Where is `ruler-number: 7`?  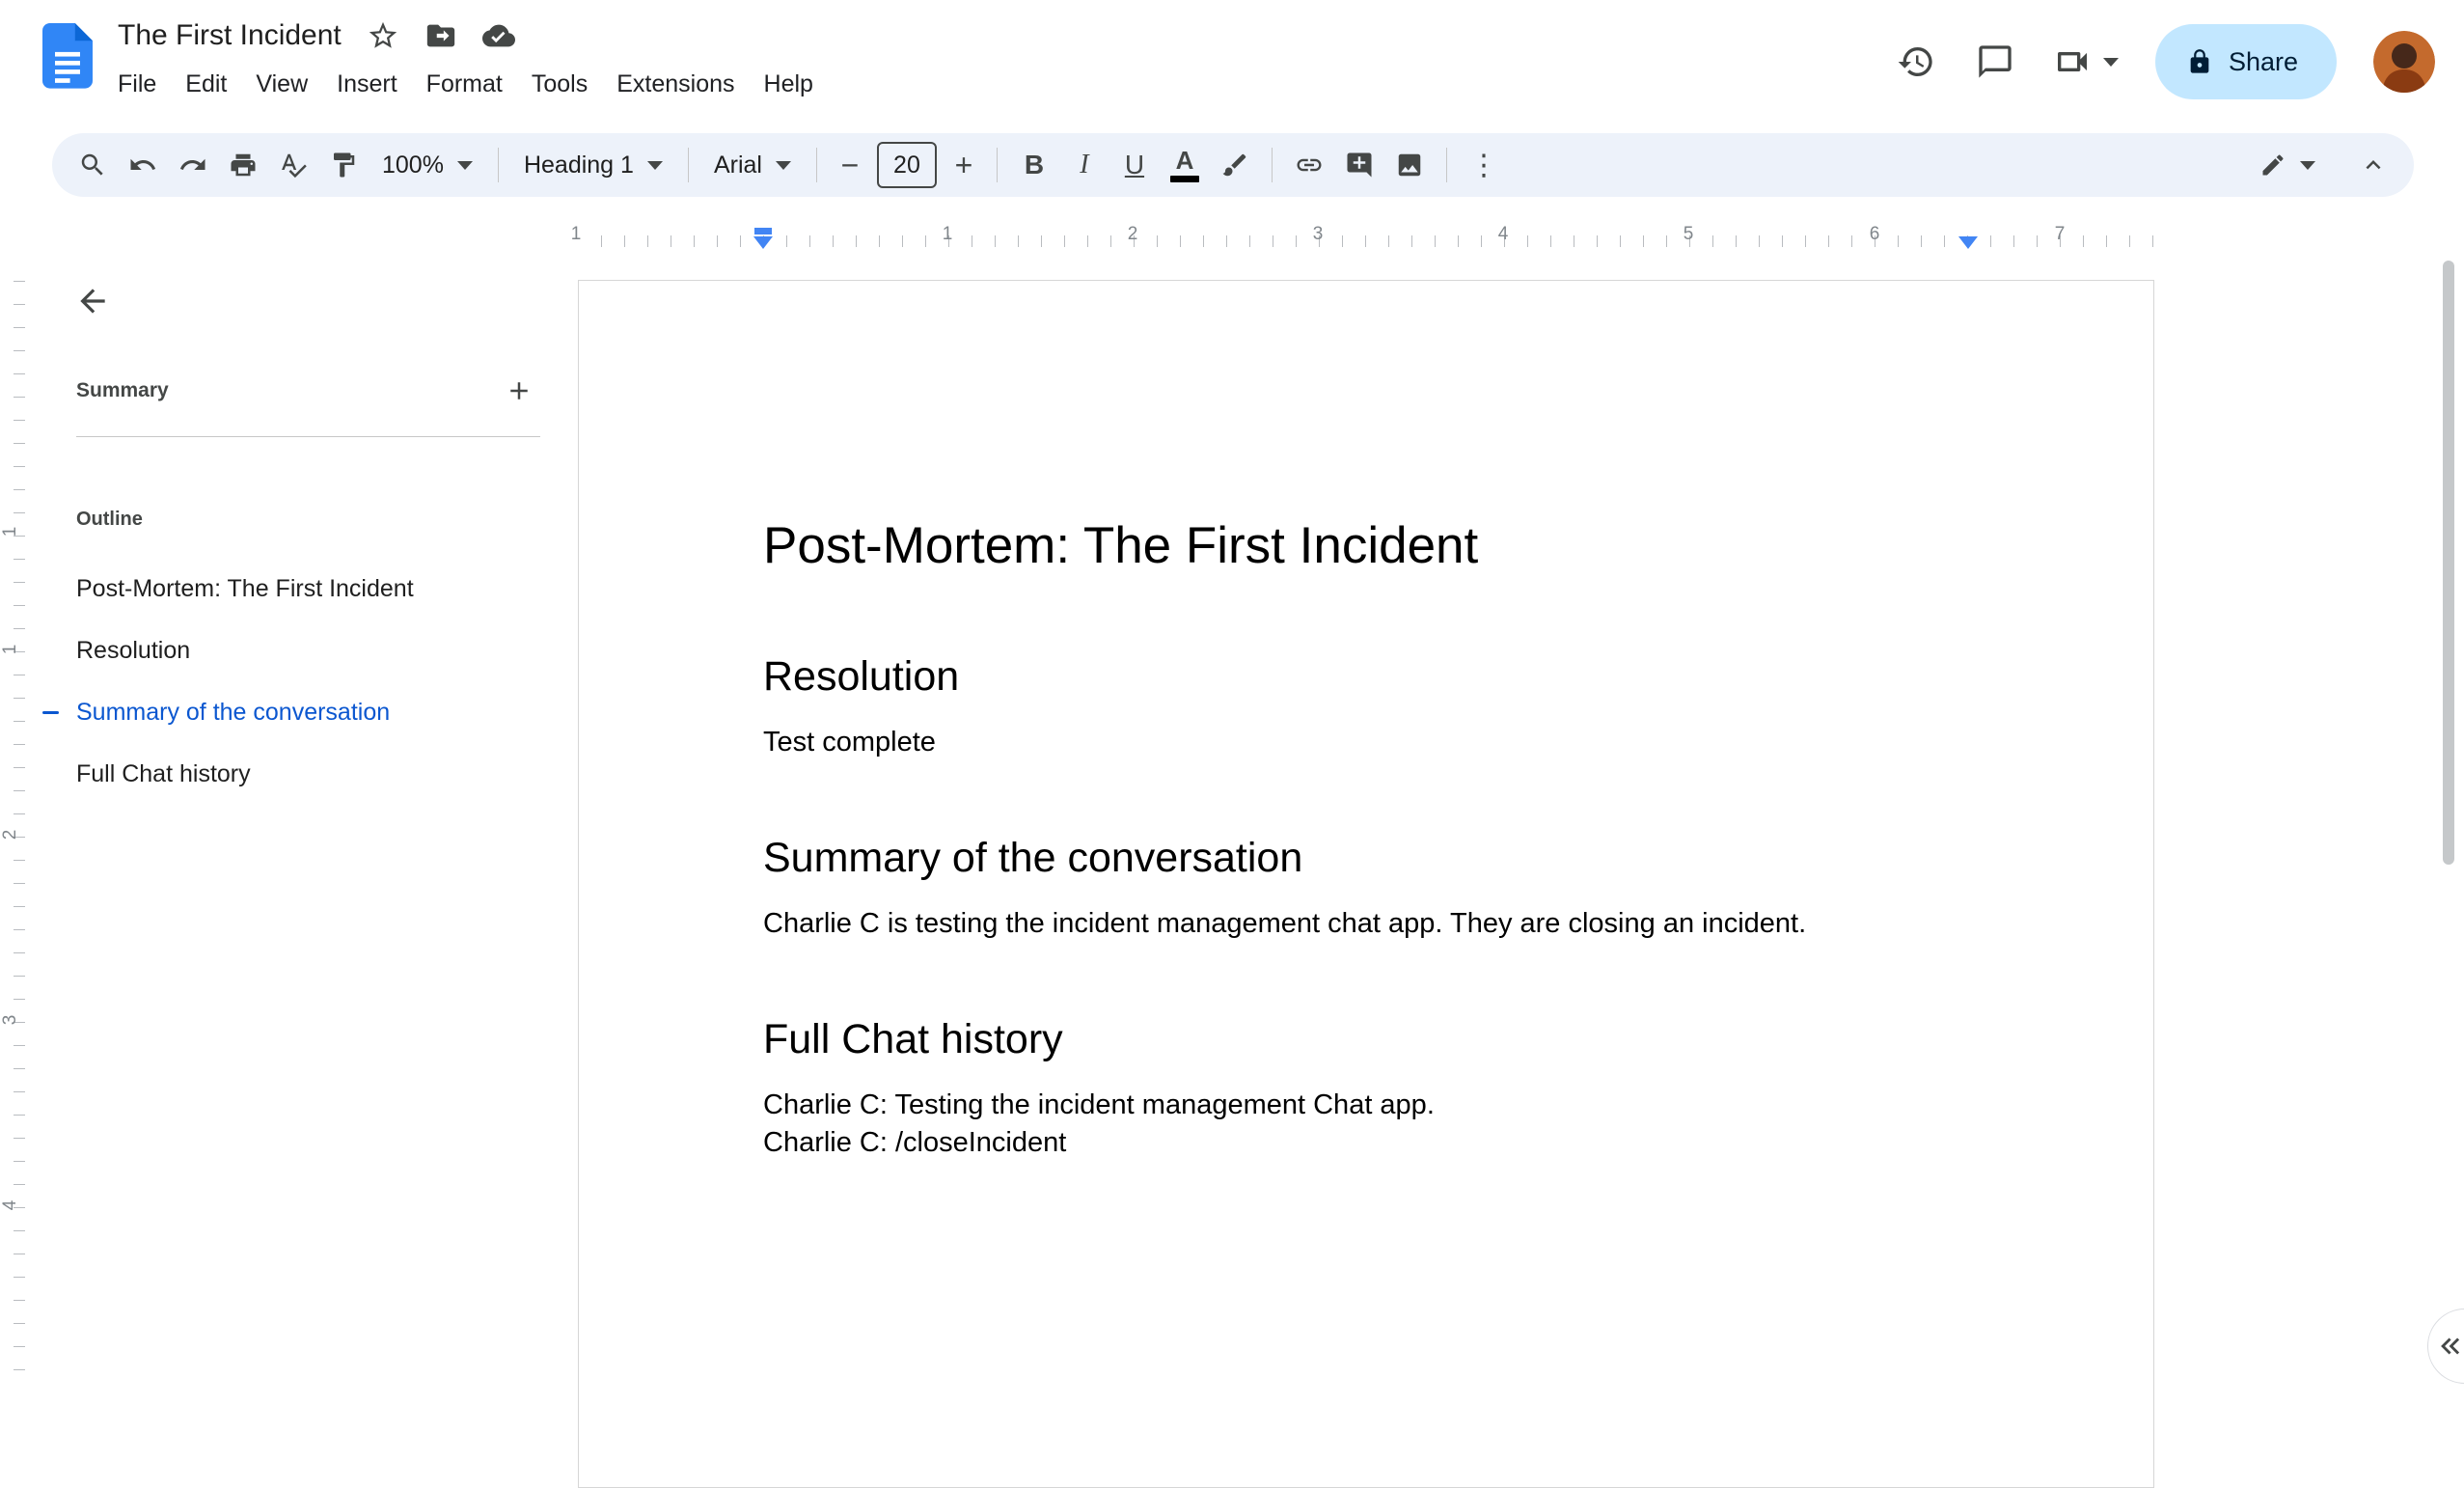 ruler-number: 7 is located at coordinates (2060, 234).